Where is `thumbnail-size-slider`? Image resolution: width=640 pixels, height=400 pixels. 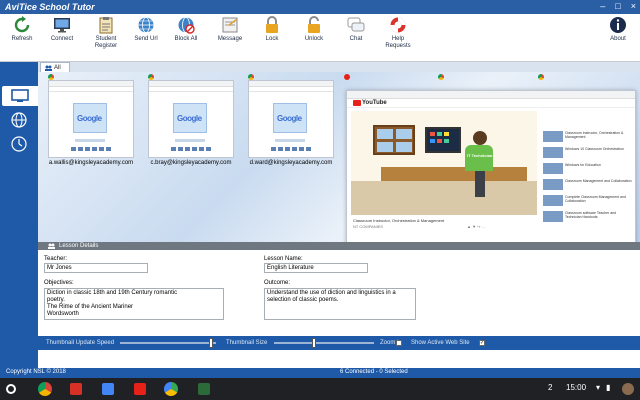 thumbnail-size-slider is located at coordinates (324, 343).